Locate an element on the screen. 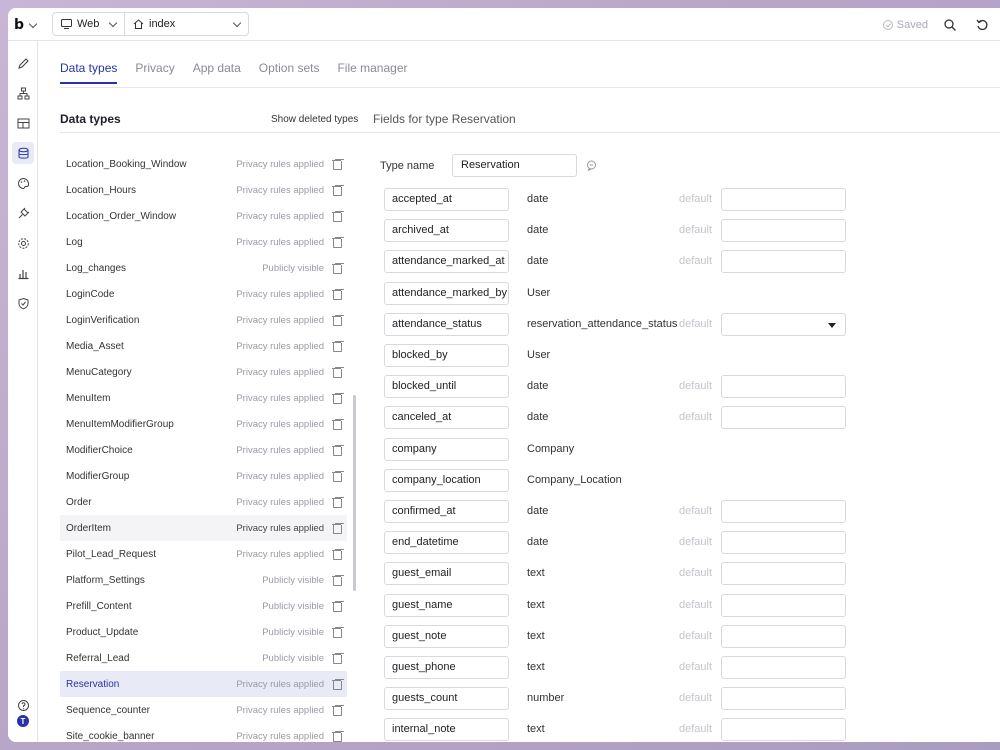 This screenshot has width=1000, height=750. field-name-input: confirmed_at is located at coordinates (446, 511).